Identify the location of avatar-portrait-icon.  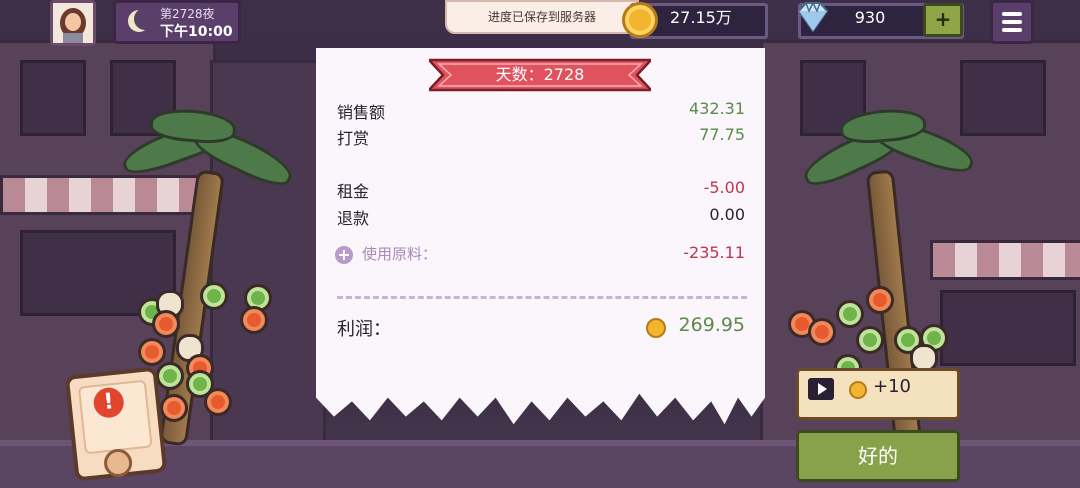
(73, 23).